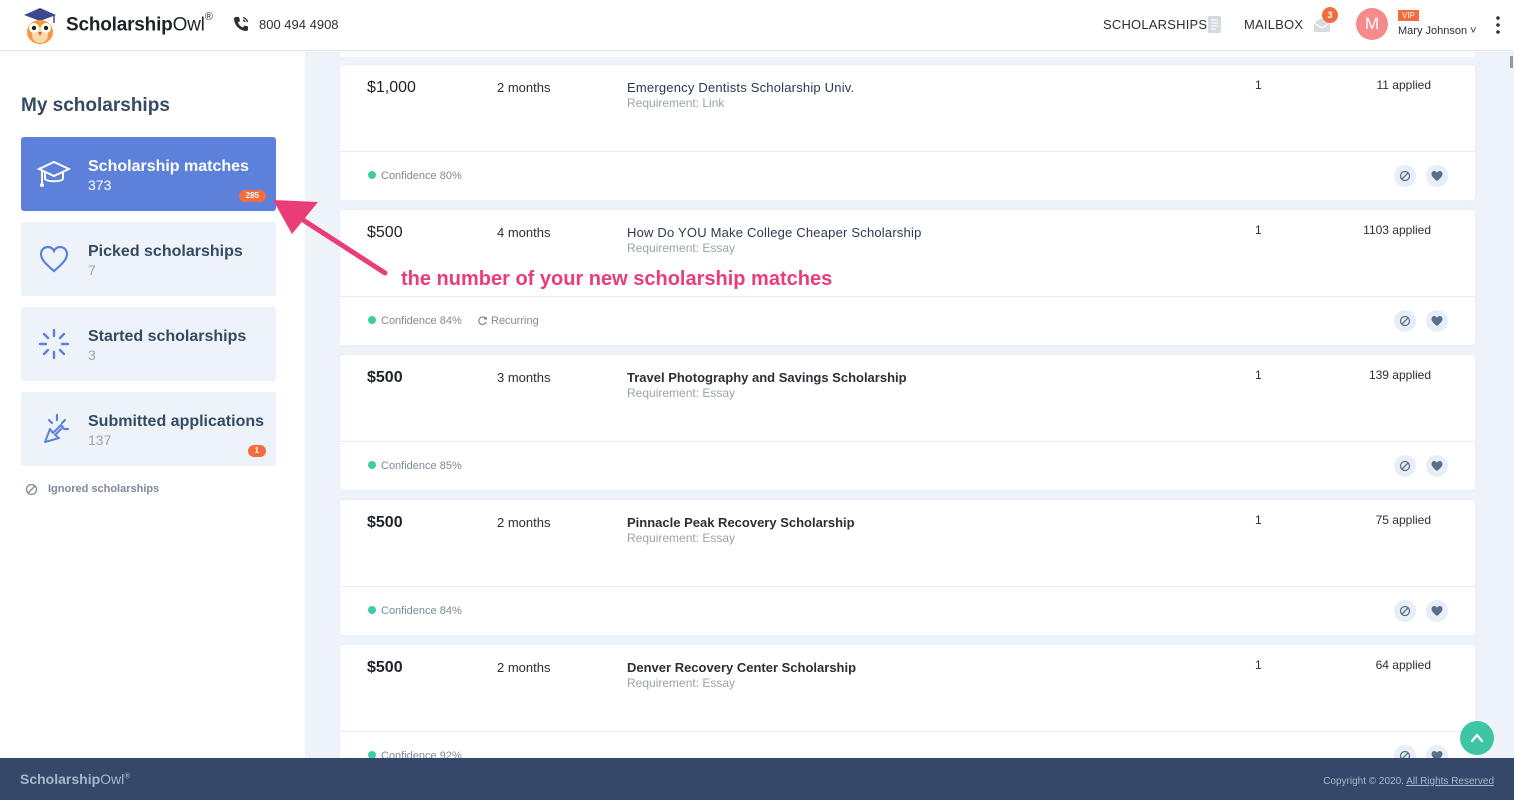 Image resolution: width=1514 pixels, height=800 pixels. What do you see at coordinates (100, 185) in the screenshot?
I see `sidebar-item-count: 373` at bounding box center [100, 185].